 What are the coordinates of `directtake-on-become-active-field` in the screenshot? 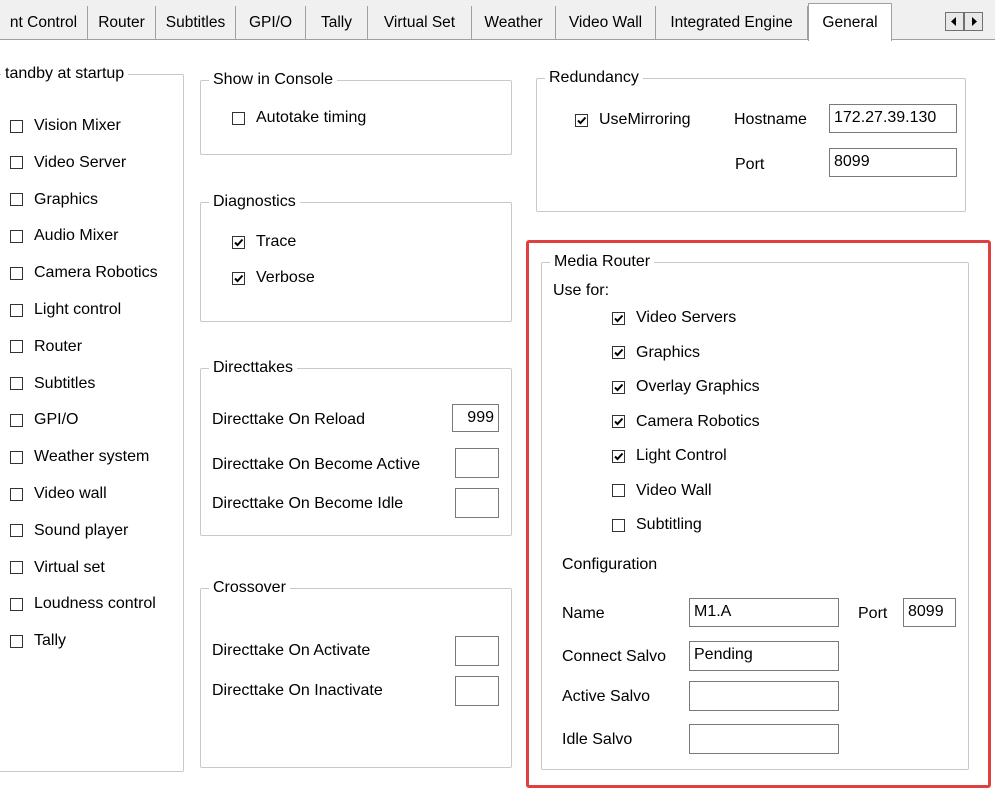 It's located at (477, 463).